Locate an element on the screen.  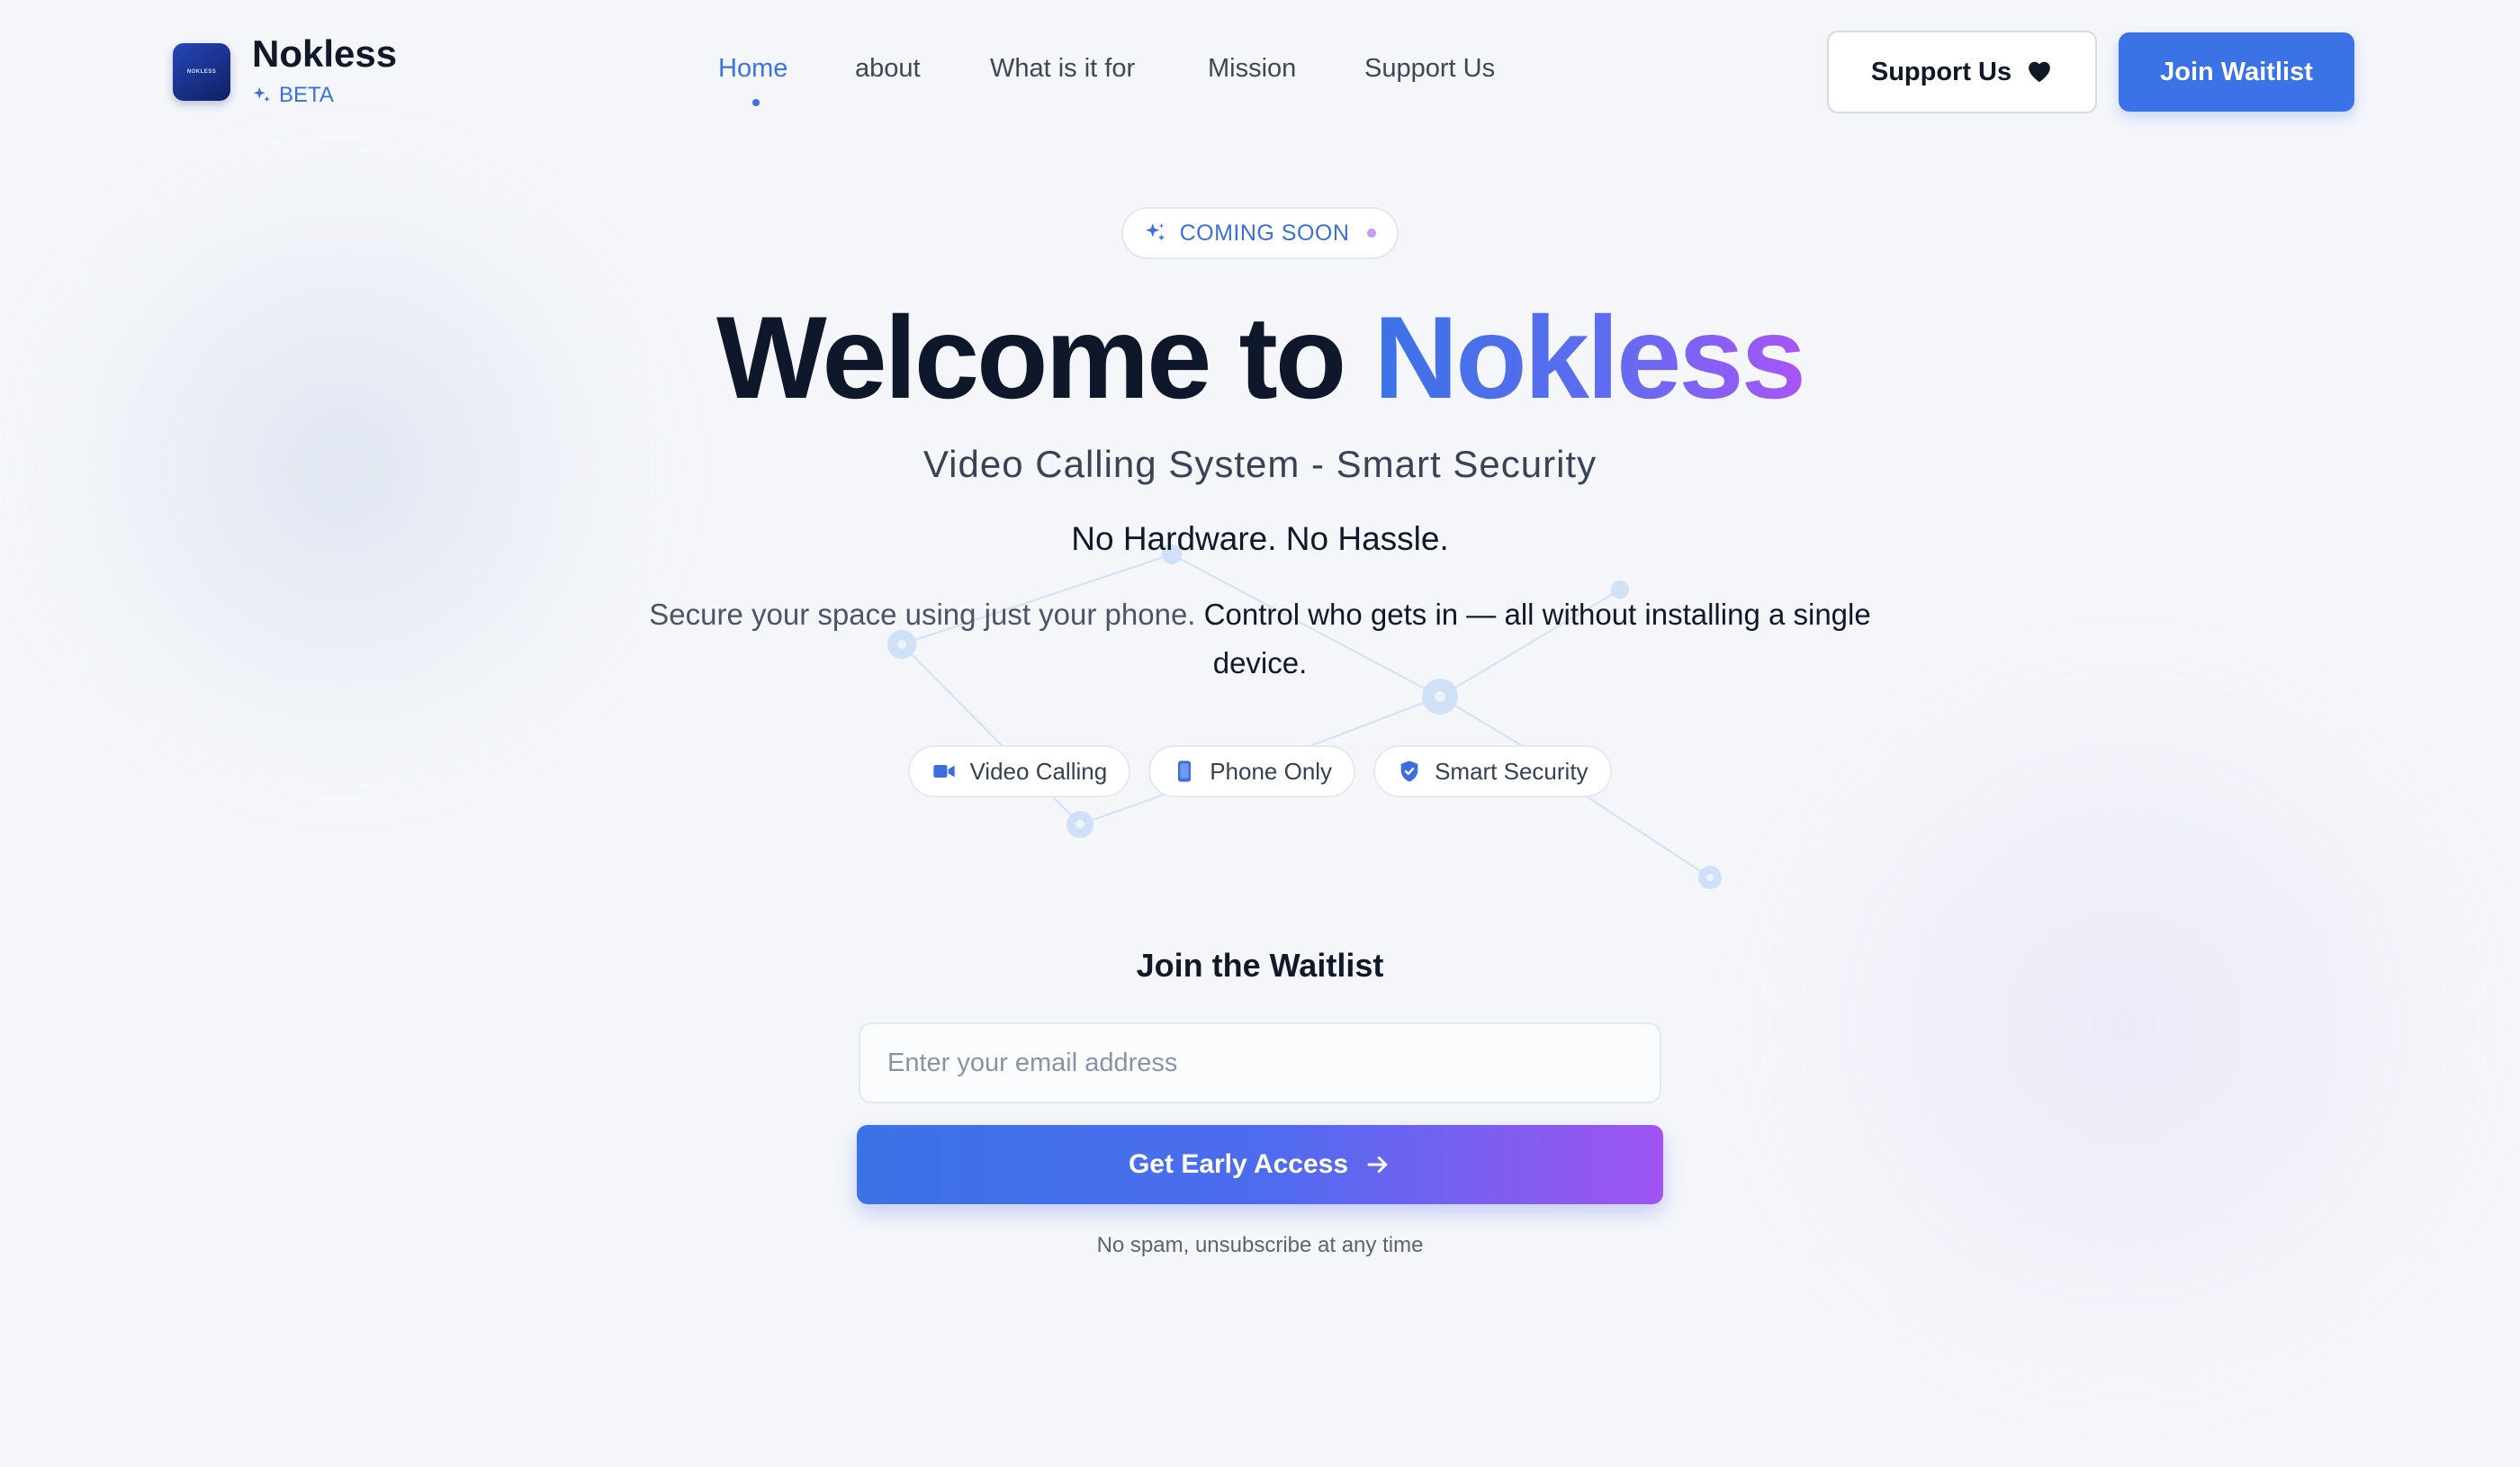
feature-chip-video-calling: Video Calling is located at coordinates (1020, 771).